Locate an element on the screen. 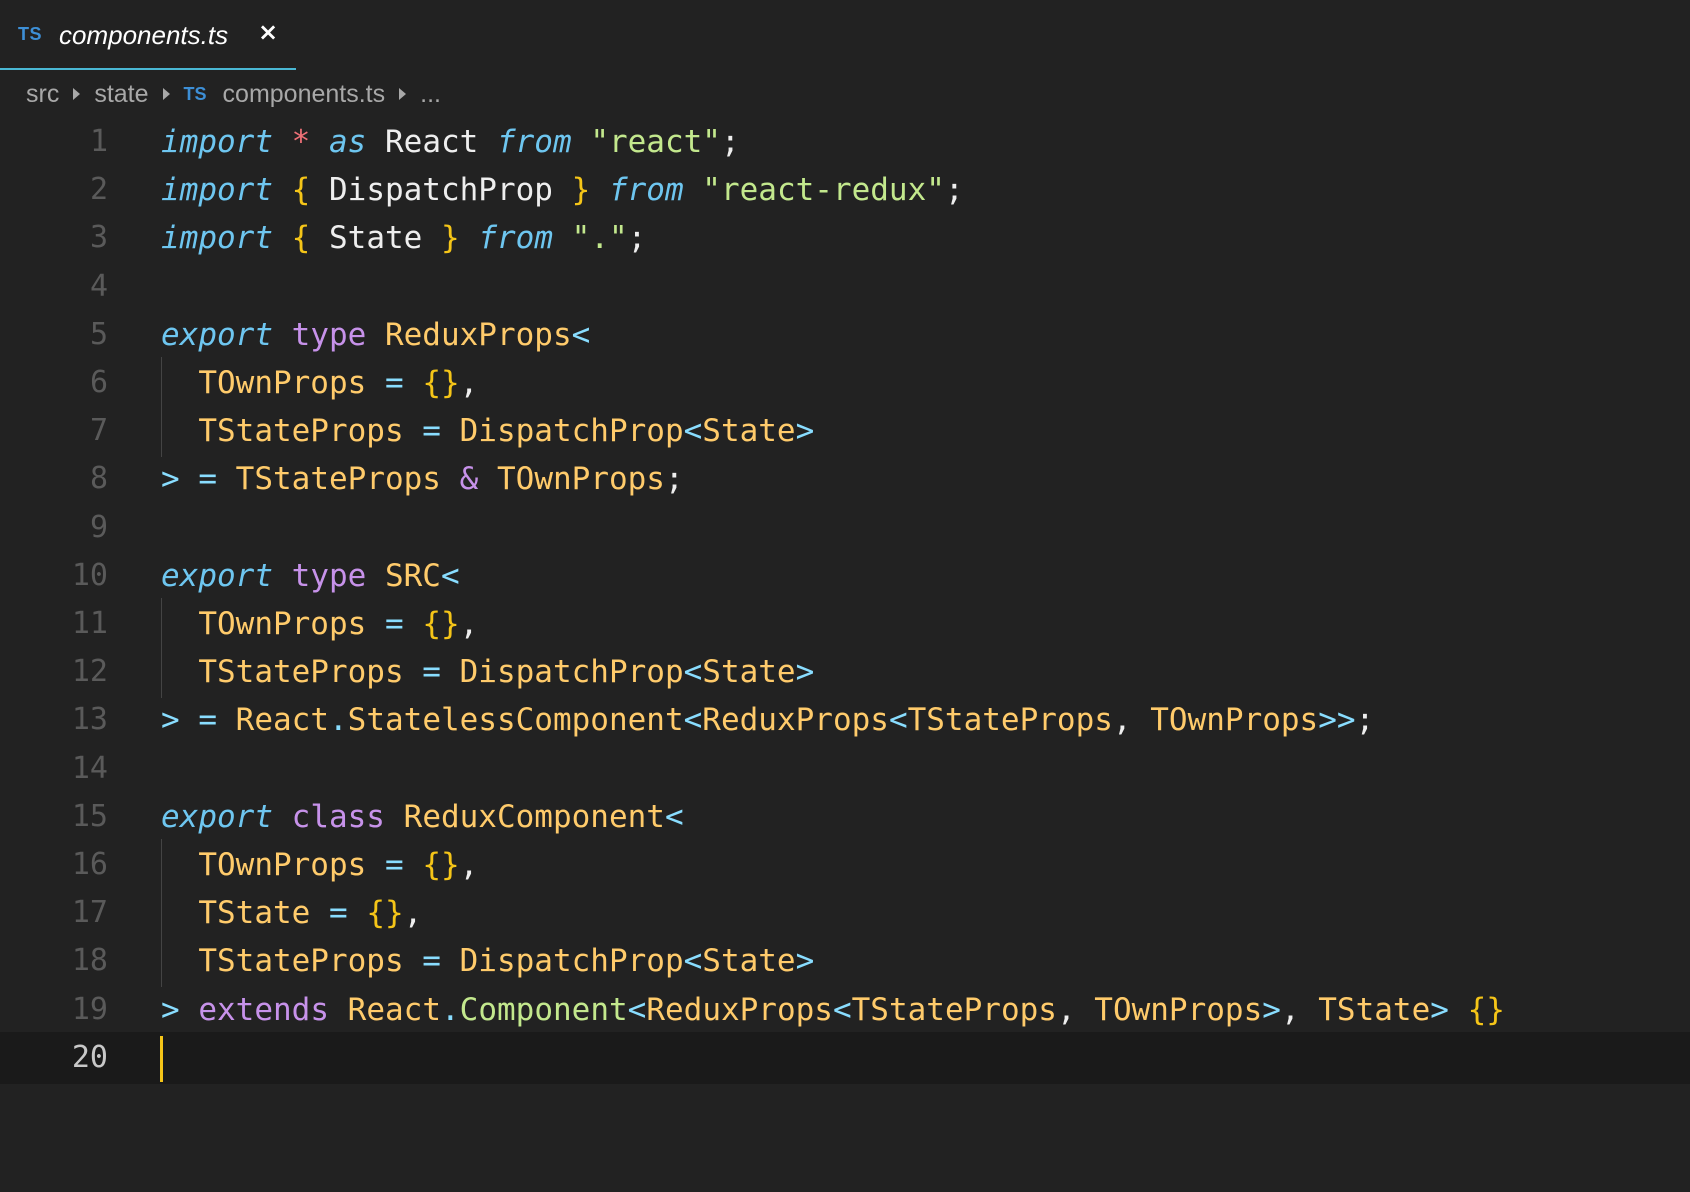 The image size is (1690, 1192). line-number: 16 is located at coordinates (89, 864).